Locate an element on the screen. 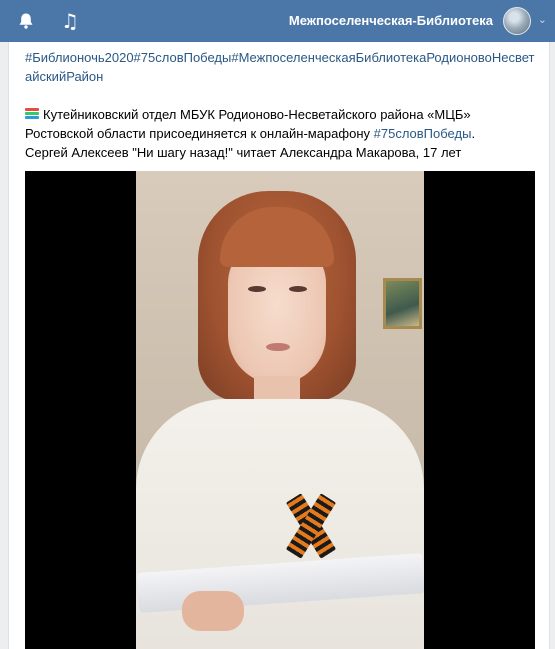  mouth is located at coordinates (278, 347).